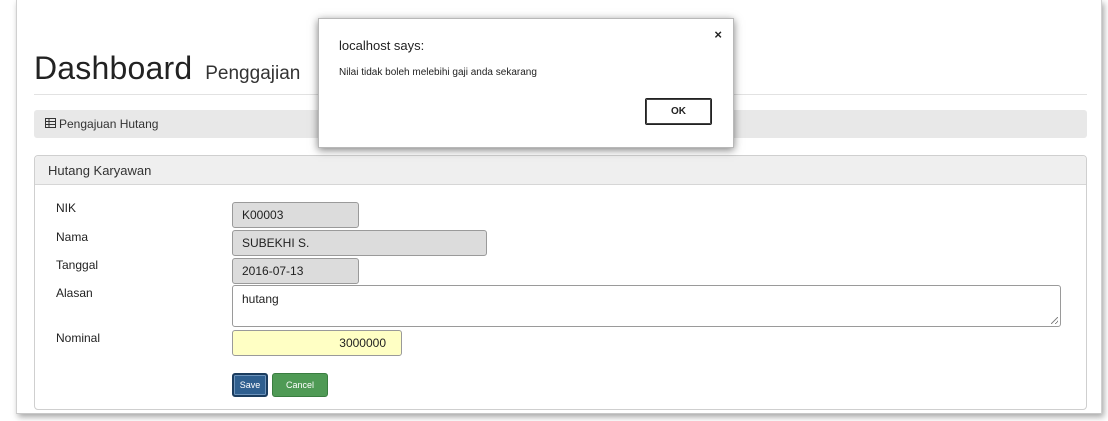 The height and width of the screenshot is (421, 1108). Describe the element at coordinates (66, 208) in the screenshot. I see `nik-label: NIK` at that location.